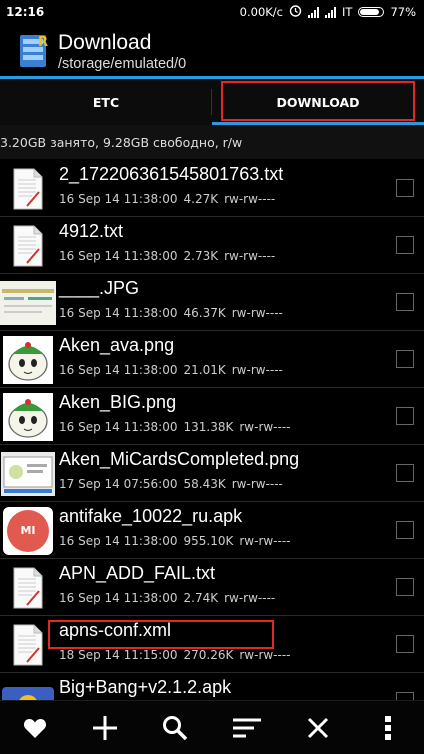  I want to click on file-meta: 16 Sep 14 11:38:00 2.73K rw-rw----, so click(167, 256).